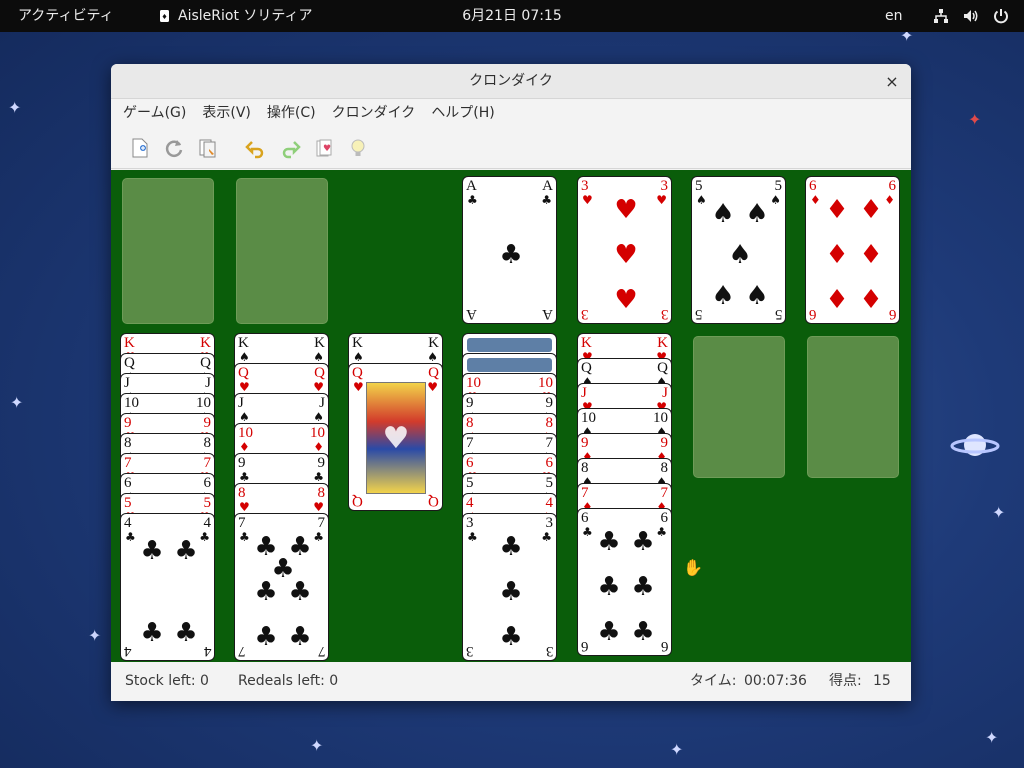  What do you see at coordinates (140, 148) in the screenshot?
I see `new-game-button` at bounding box center [140, 148].